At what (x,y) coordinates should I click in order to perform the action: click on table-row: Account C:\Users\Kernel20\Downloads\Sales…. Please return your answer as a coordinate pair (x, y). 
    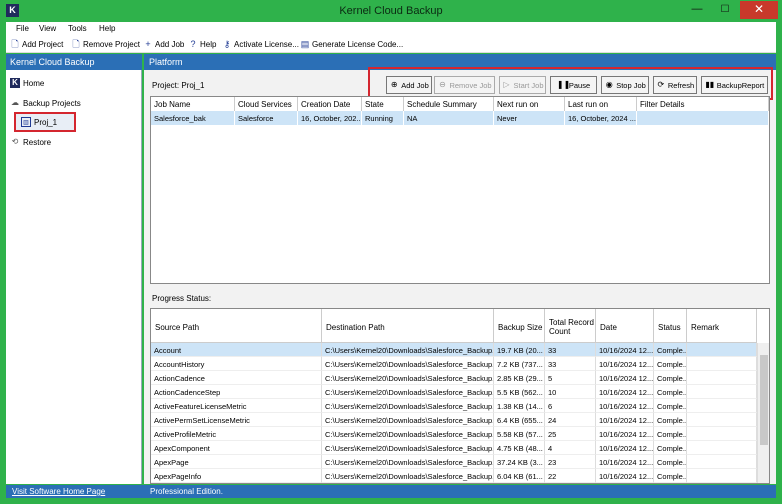
    Looking at the image, I should click on (454, 350).